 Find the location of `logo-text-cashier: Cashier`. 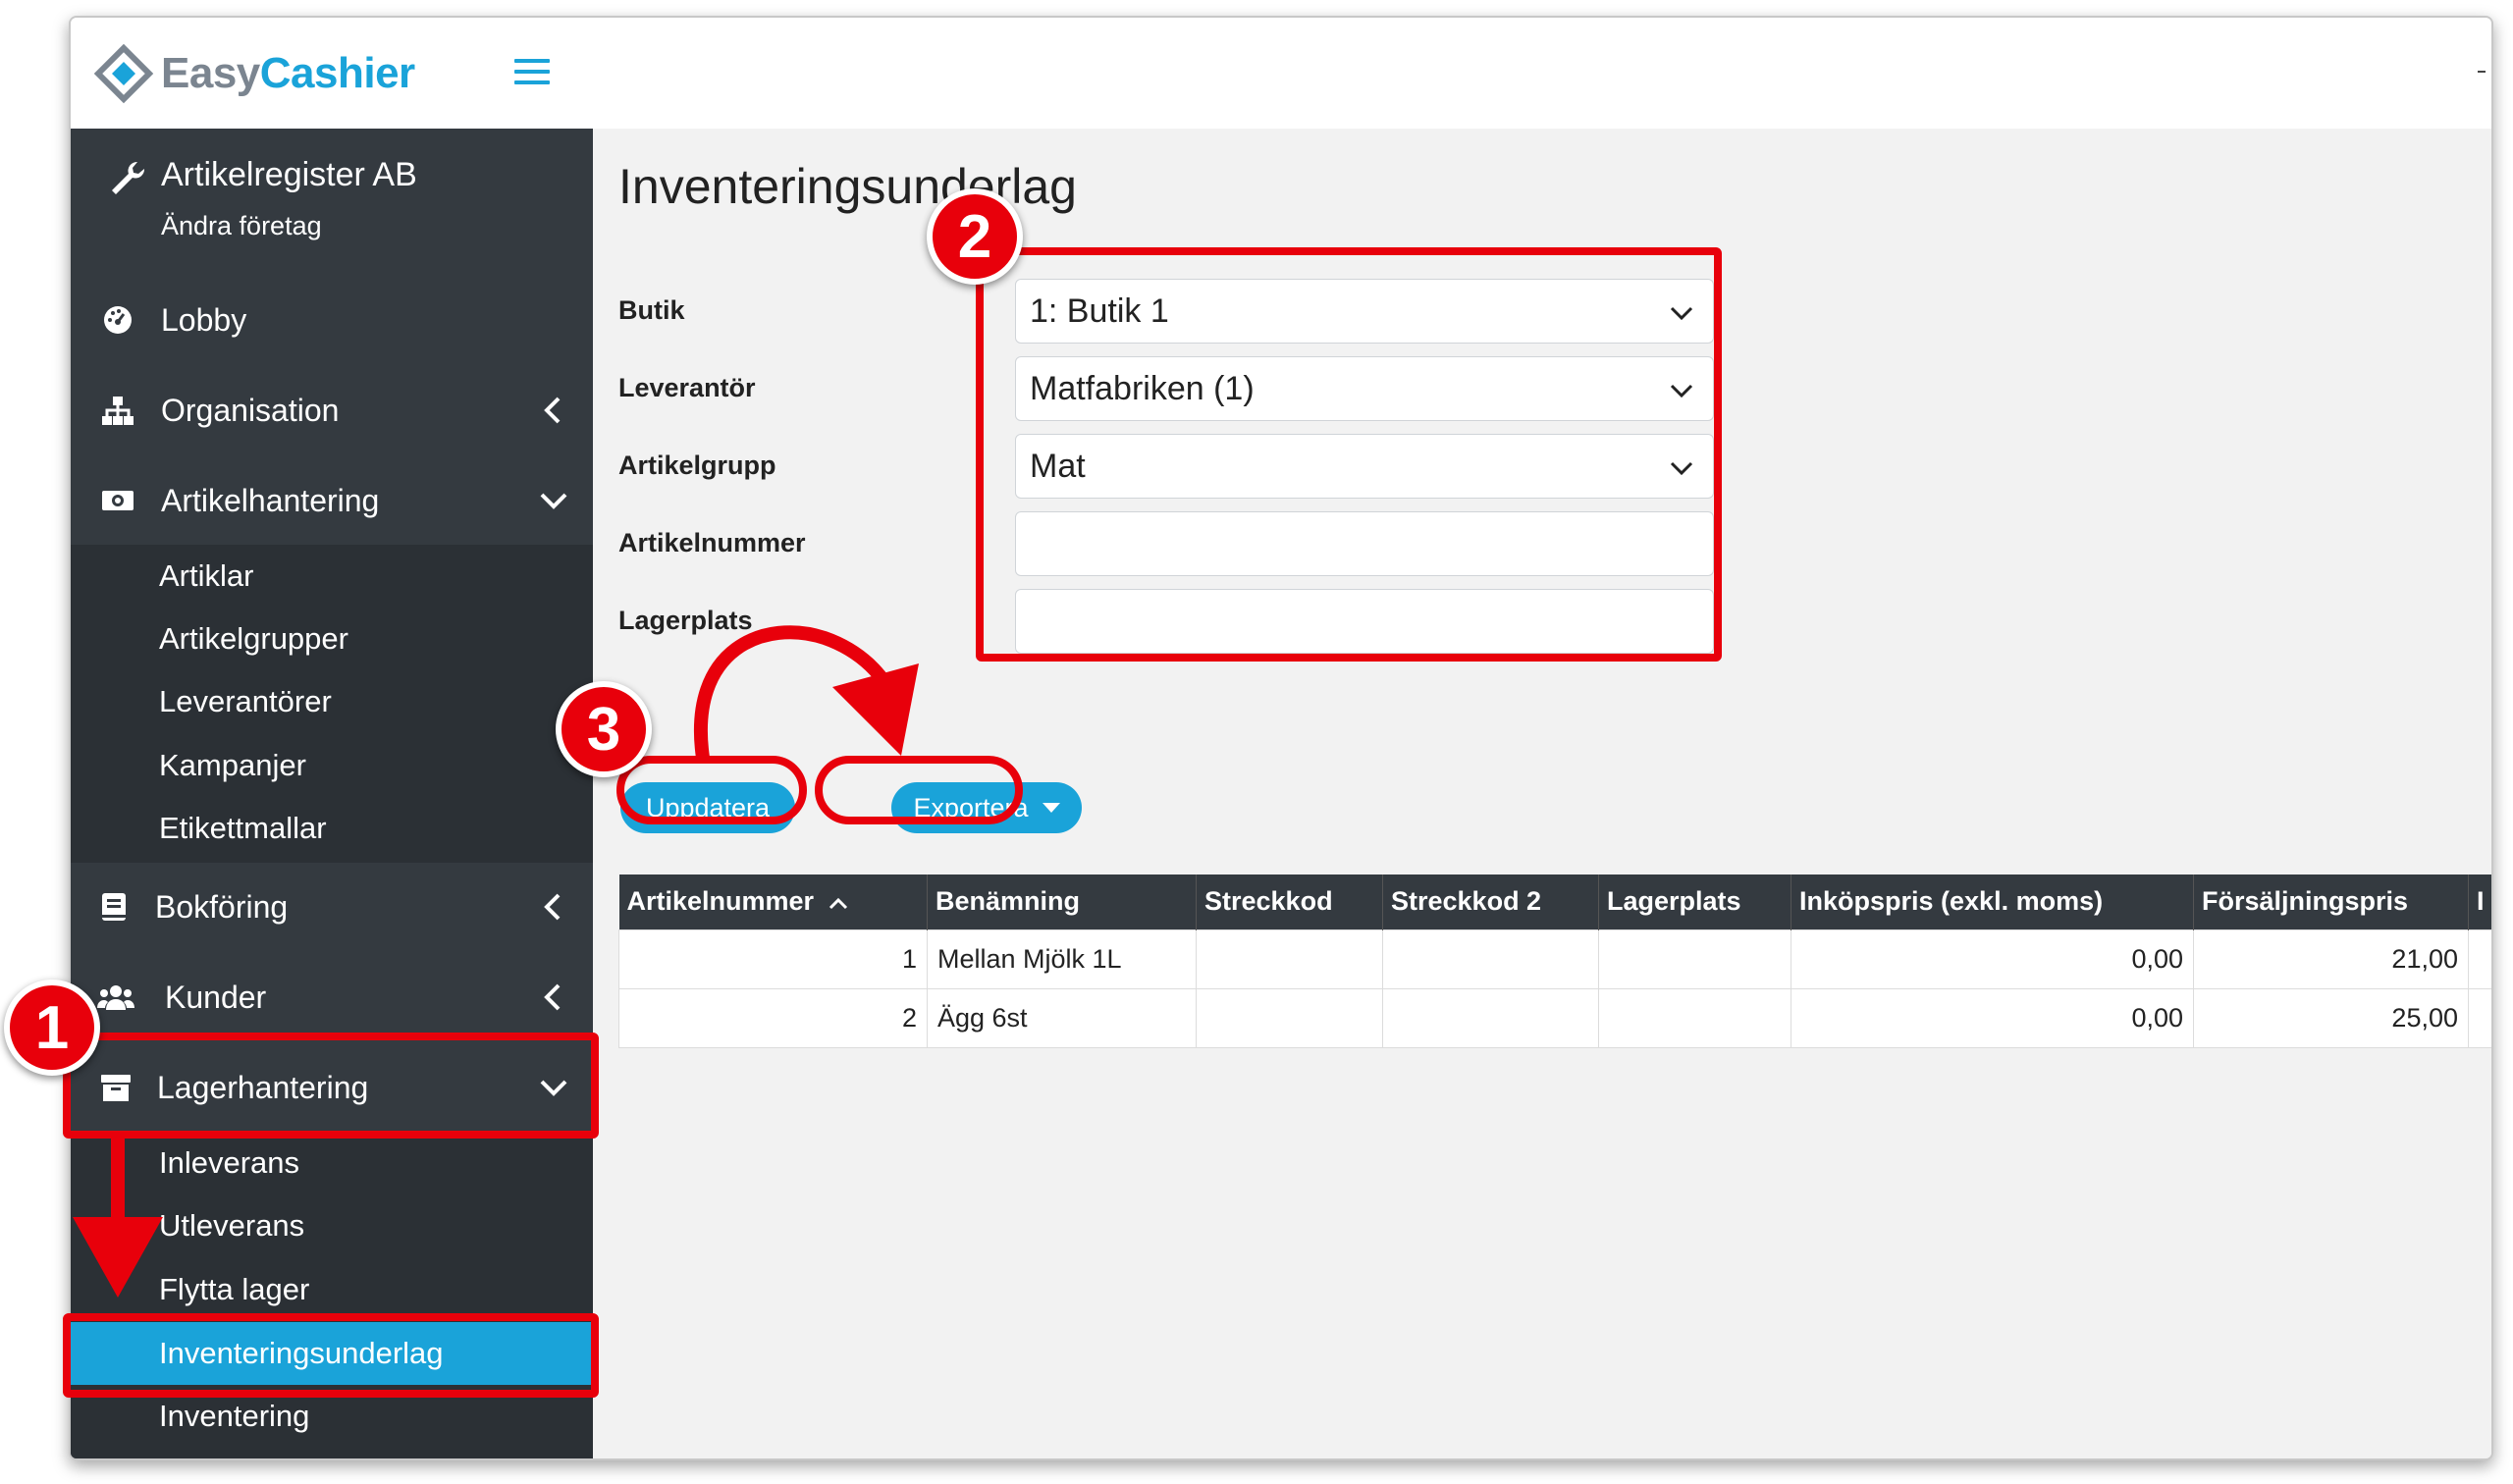

logo-text-cashier: Cashier is located at coordinates (337, 73).